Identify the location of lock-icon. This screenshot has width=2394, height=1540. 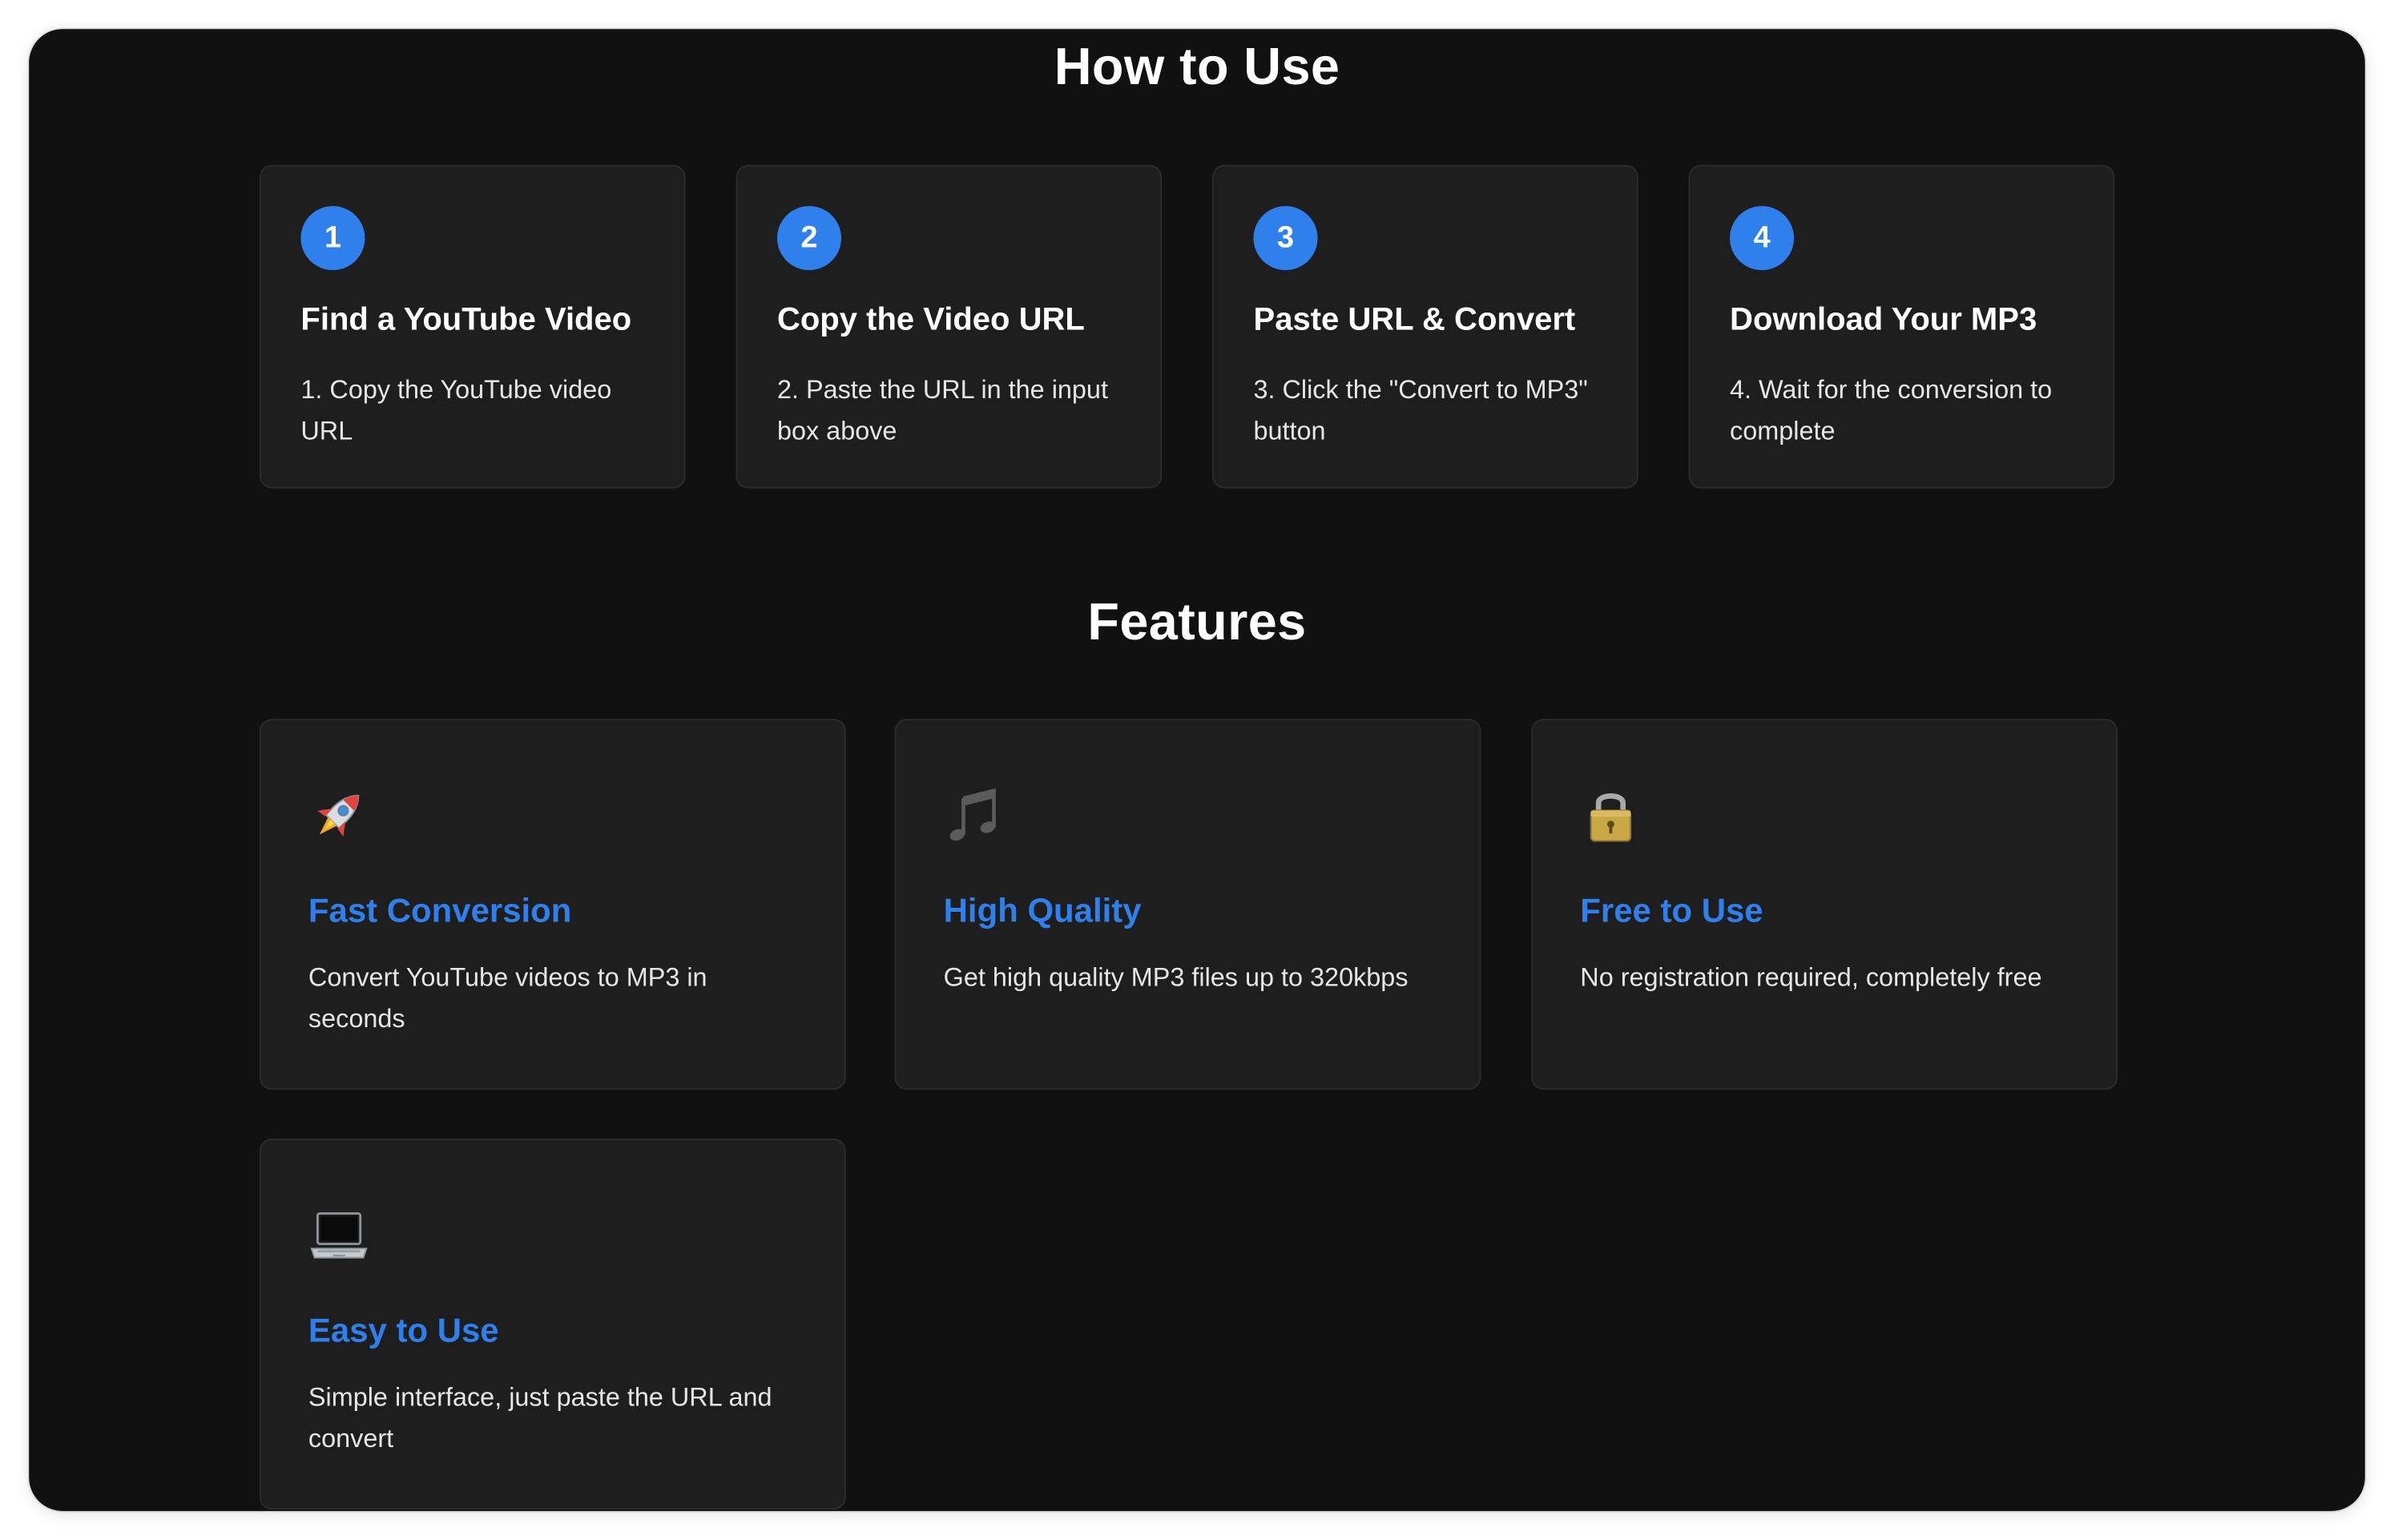
(1611, 818).